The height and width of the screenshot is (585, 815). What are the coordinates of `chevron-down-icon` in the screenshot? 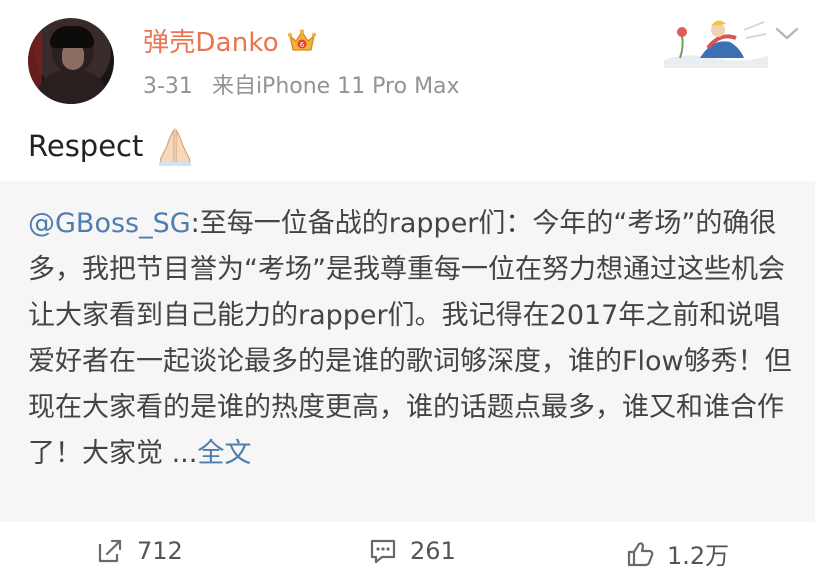 It's located at (787, 33).